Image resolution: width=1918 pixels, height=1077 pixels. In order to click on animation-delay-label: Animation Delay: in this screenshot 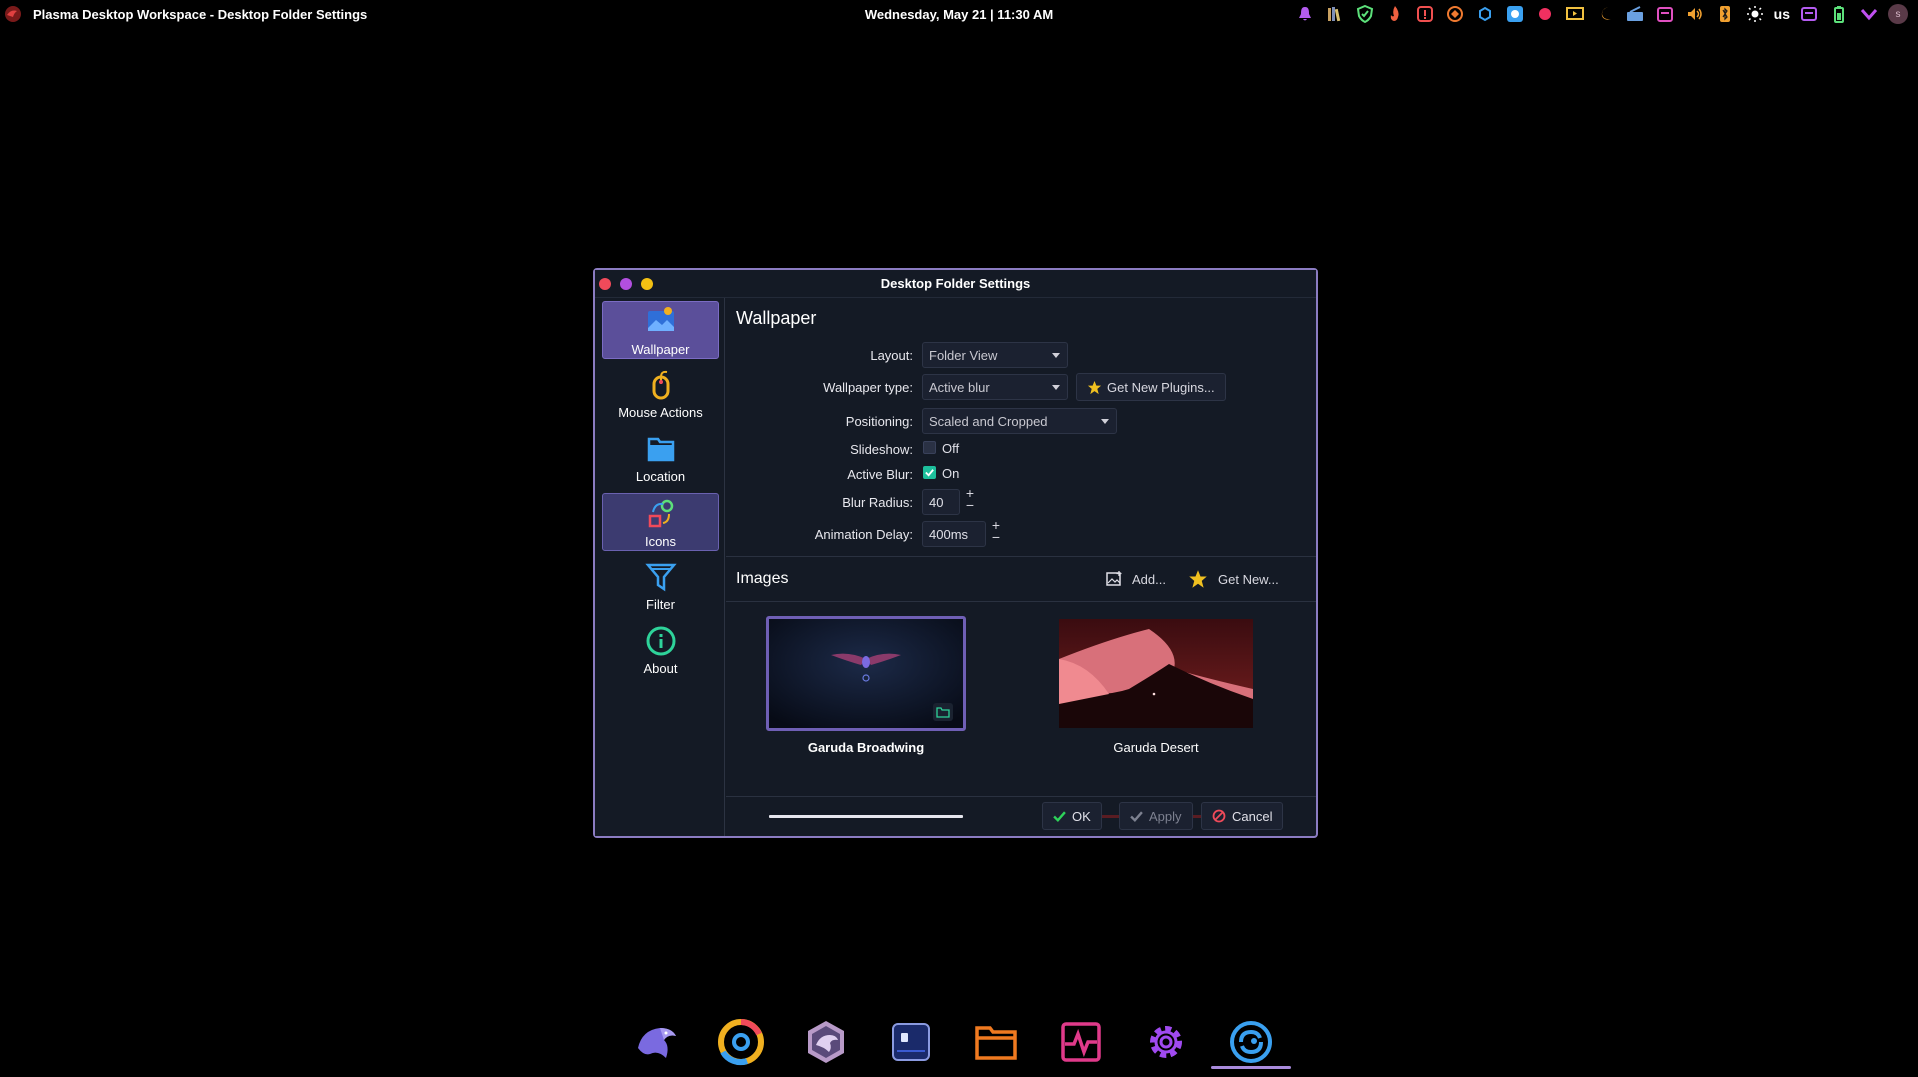, I will do `click(863, 534)`.